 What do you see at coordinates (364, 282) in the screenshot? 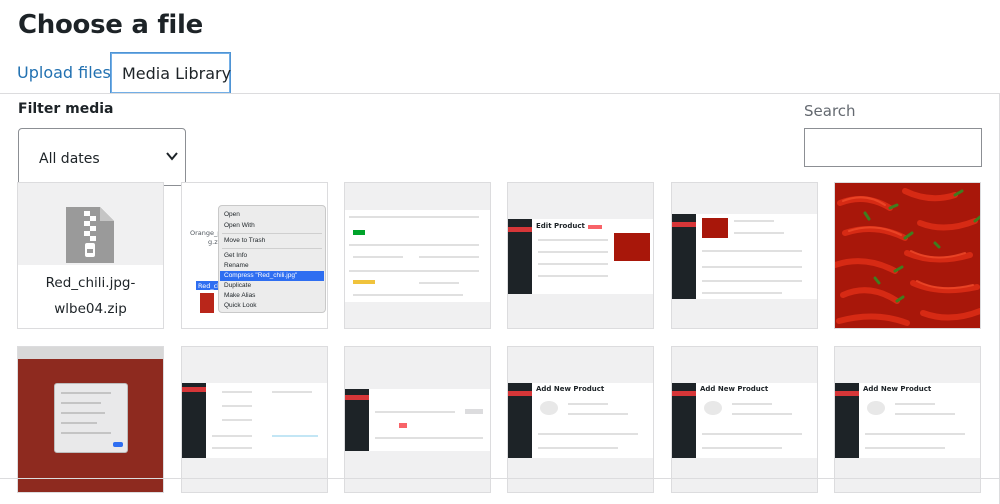
I see `thumb-yellow-tag` at bounding box center [364, 282].